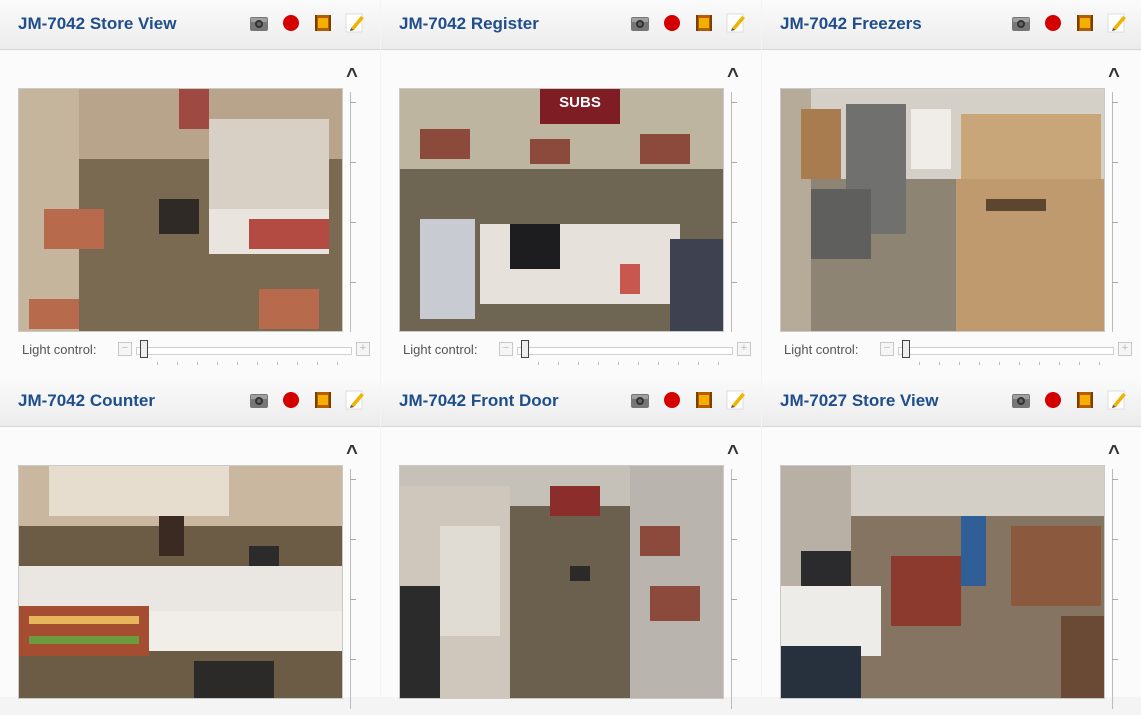  Describe the element at coordinates (571, 25) in the screenshot. I see `camera-header: JM-7042 Register` at that location.